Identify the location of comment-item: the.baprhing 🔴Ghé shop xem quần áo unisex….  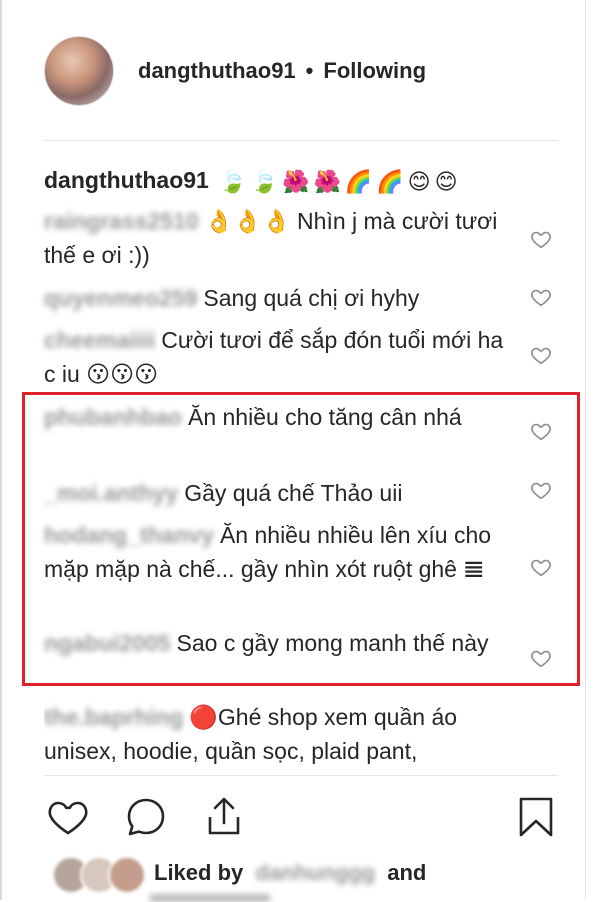
(279, 736).